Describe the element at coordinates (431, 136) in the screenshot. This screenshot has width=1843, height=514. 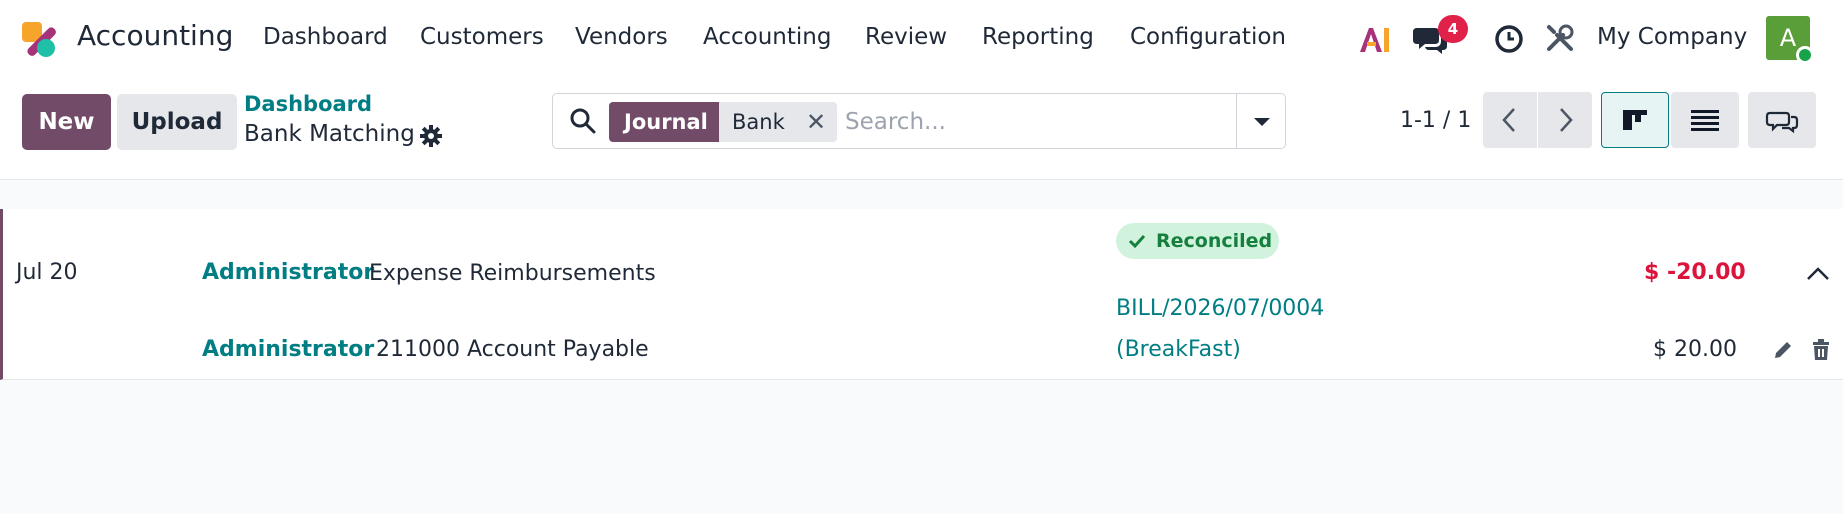
I see `gear-icon` at that location.